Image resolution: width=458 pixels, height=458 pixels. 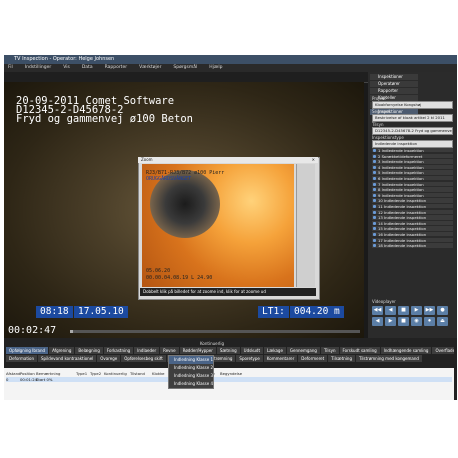 What do you see at coordinates (377, 321) in the screenshot?
I see `playback-button-6: ◀` at bounding box center [377, 321].